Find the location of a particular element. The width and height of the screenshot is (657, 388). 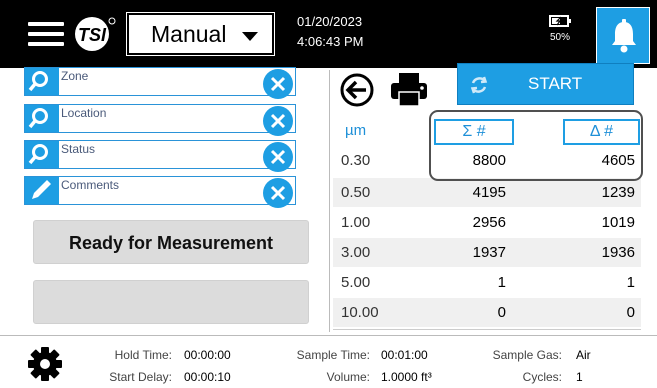

settings-button is located at coordinates (45, 364).